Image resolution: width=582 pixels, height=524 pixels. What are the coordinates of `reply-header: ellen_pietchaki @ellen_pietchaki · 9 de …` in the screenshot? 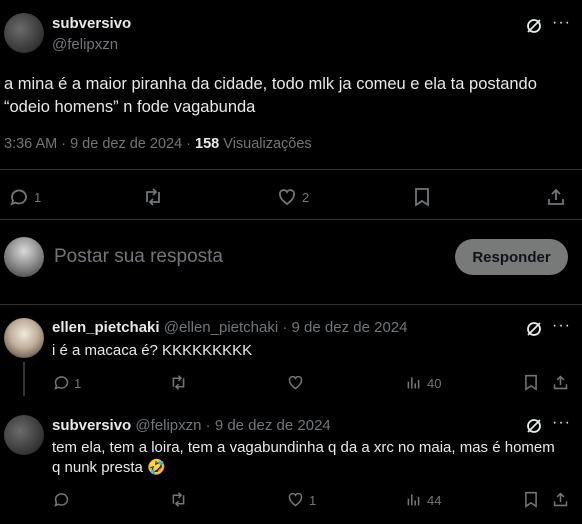 It's located at (229, 327).